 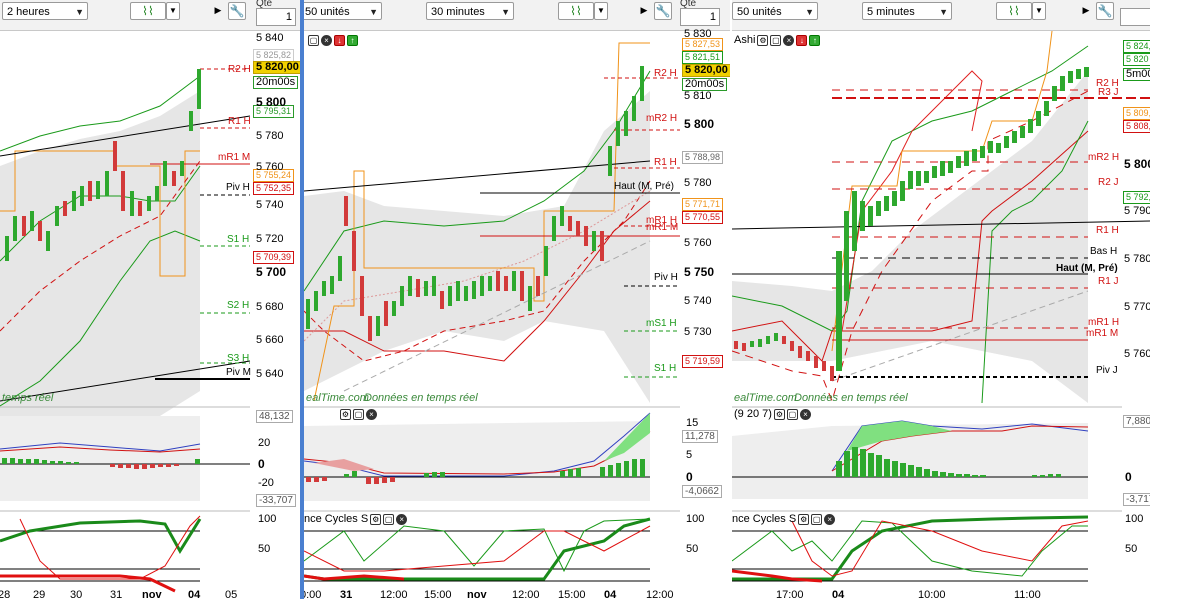 What do you see at coordinates (891, 12) in the screenshot?
I see `period-select-value: 5 minutes` at bounding box center [891, 12].